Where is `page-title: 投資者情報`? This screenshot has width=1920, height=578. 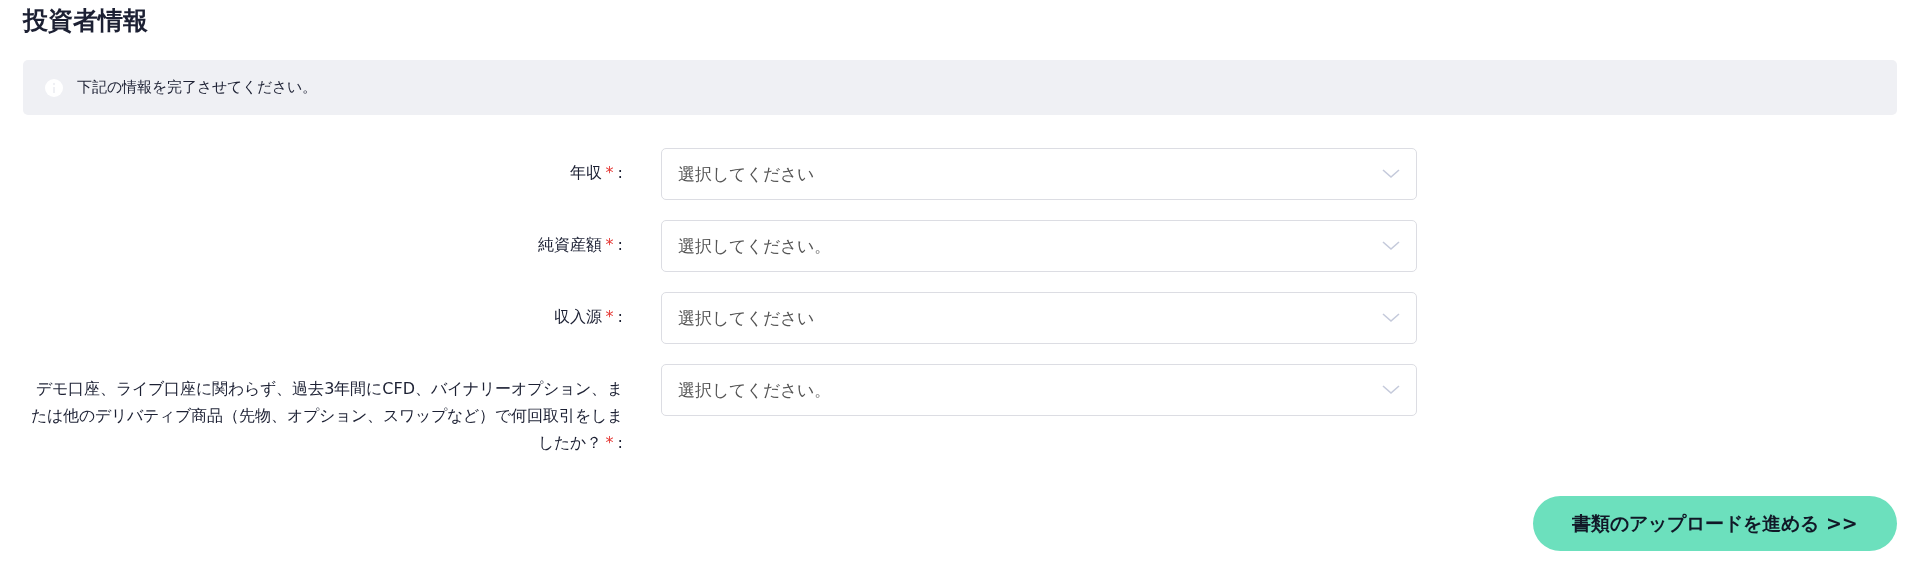
page-title: 投資者情報 is located at coordinates (86, 21).